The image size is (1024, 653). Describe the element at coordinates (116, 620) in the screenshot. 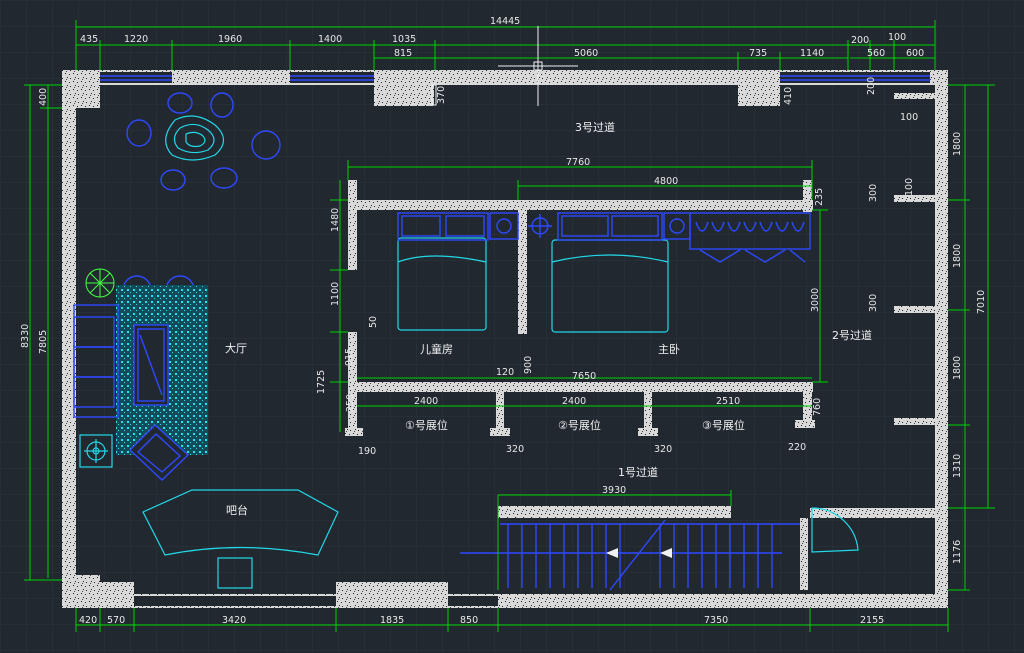

I see `dim-bottom-570: 570` at that location.